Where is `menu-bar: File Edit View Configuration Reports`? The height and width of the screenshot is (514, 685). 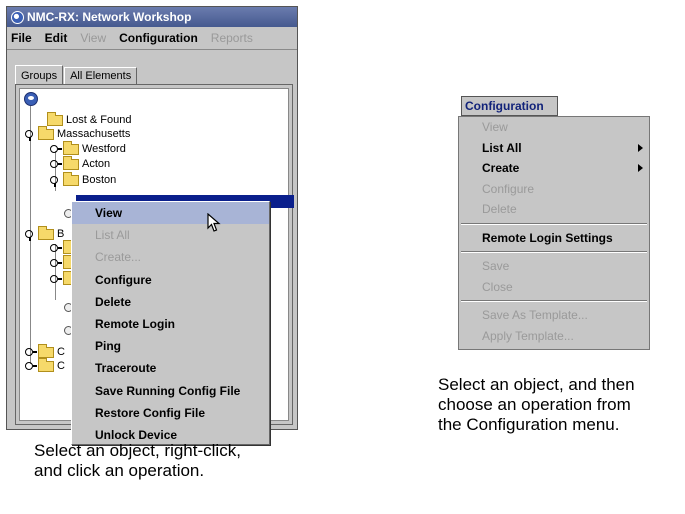 menu-bar: File Edit View Configuration Reports is located at coordinates (152, 38).